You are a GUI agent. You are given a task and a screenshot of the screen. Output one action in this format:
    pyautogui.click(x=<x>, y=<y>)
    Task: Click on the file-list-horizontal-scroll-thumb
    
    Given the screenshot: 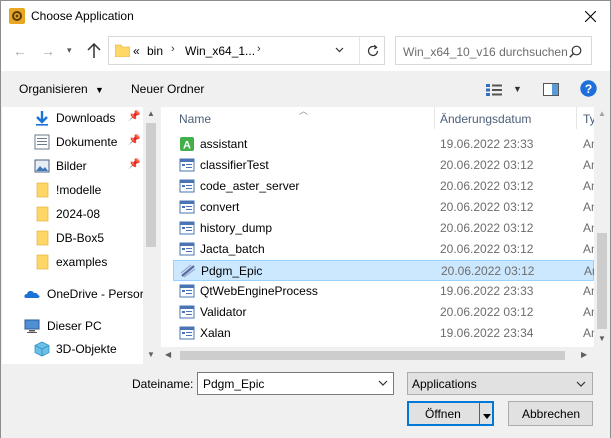 What is the action you would take?
    pyautogui.click(x=372, y=355)
    